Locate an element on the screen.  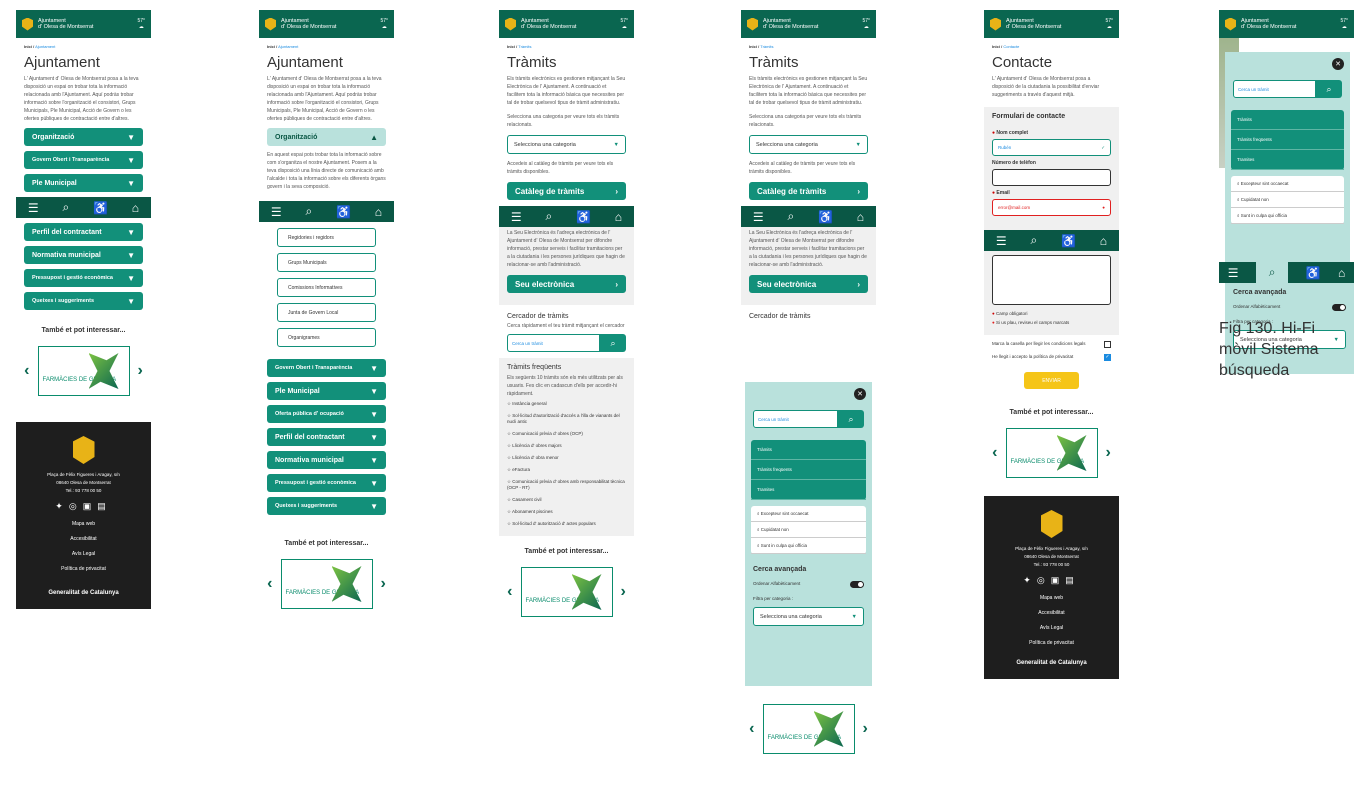
link-avis: Avís Legal is located at coordinates (83, 554).